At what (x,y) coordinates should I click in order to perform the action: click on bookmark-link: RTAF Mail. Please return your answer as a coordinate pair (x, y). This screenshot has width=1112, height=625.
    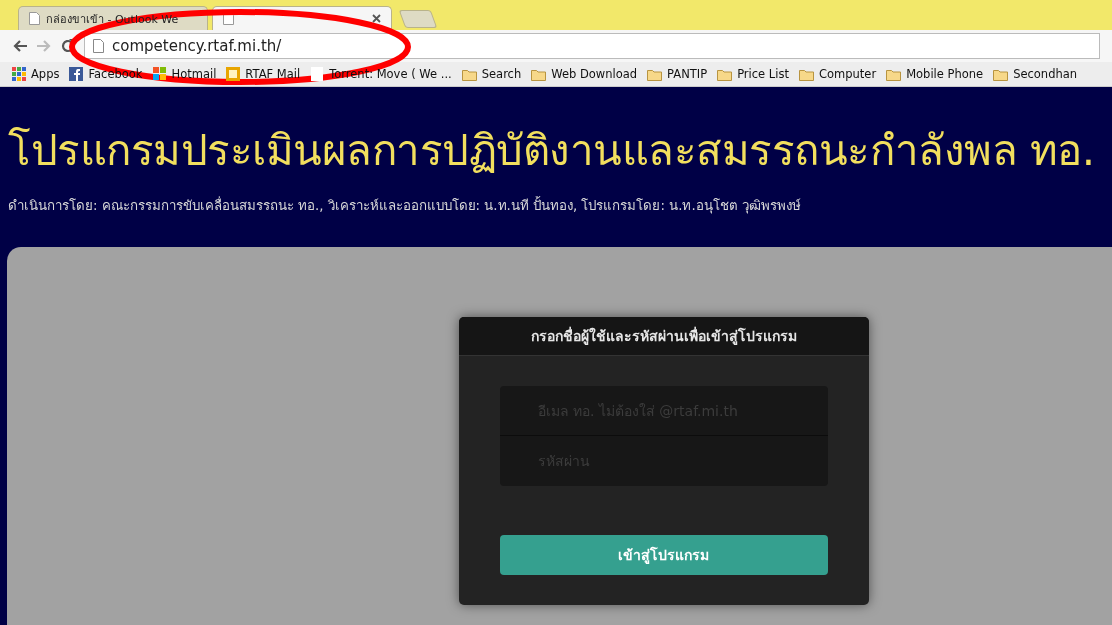
    Looking at the image, I should click on (263, 74).